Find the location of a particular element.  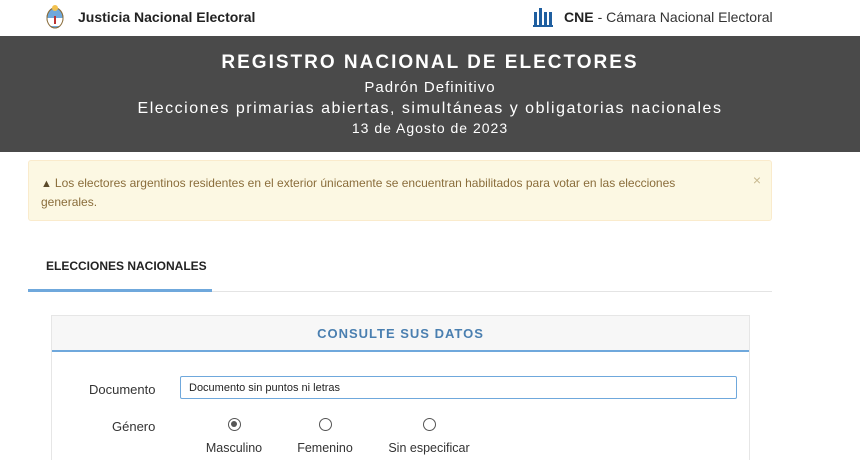

radio-sin-especificar is located at coordinates (429, 424).